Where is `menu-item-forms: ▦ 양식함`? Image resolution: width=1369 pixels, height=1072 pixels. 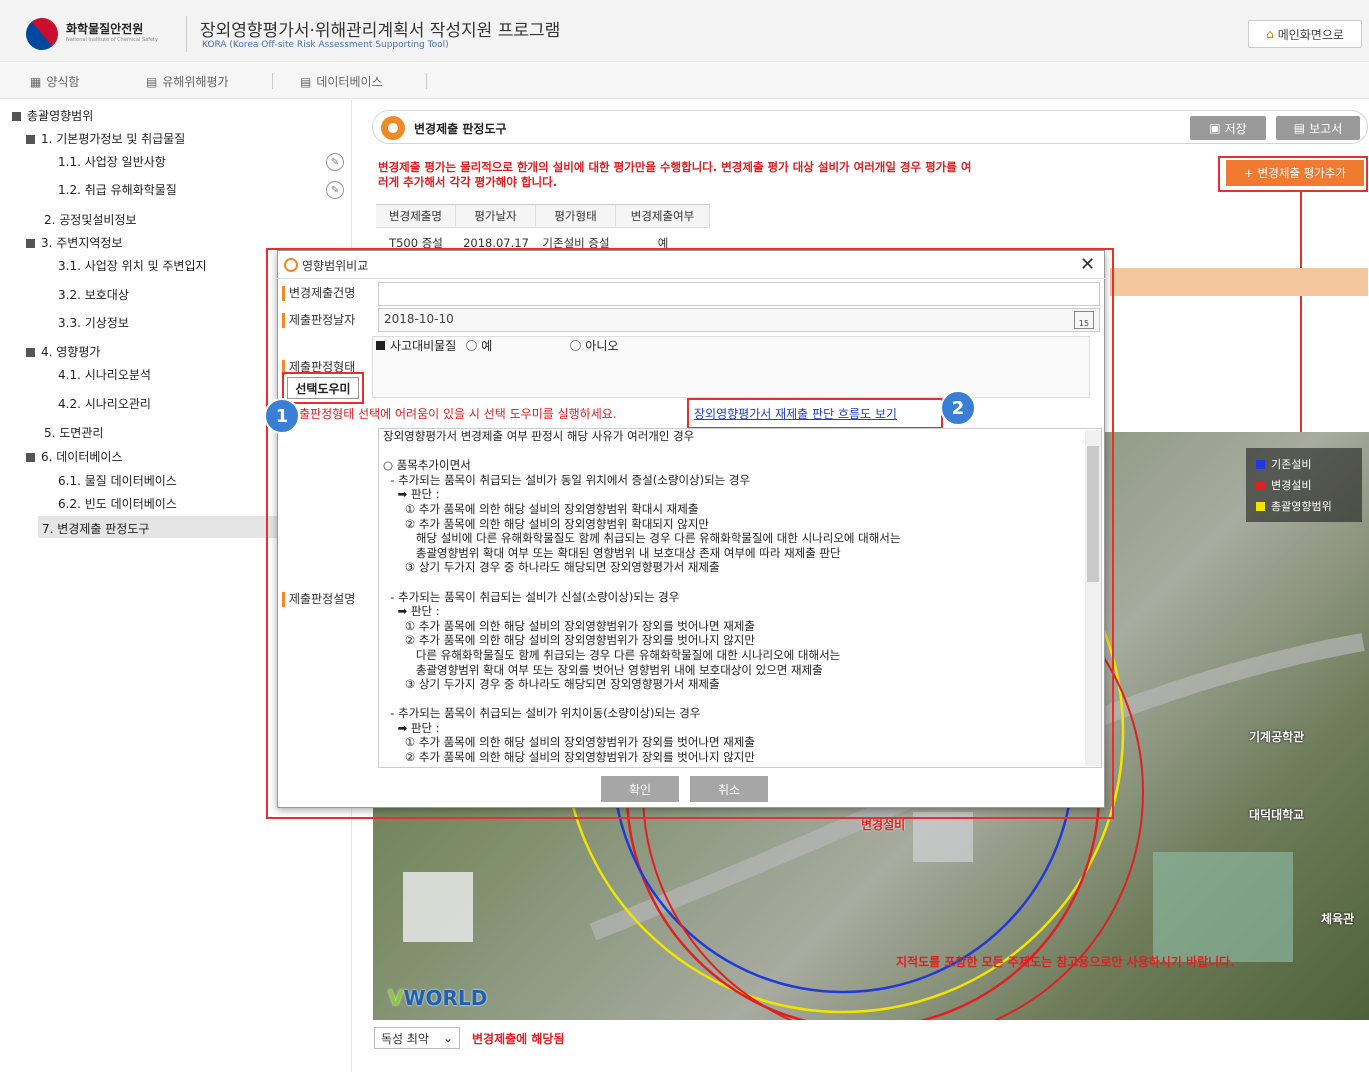
menu-item-forms: ▦ 양식함 is located at coordinates (54, 81).